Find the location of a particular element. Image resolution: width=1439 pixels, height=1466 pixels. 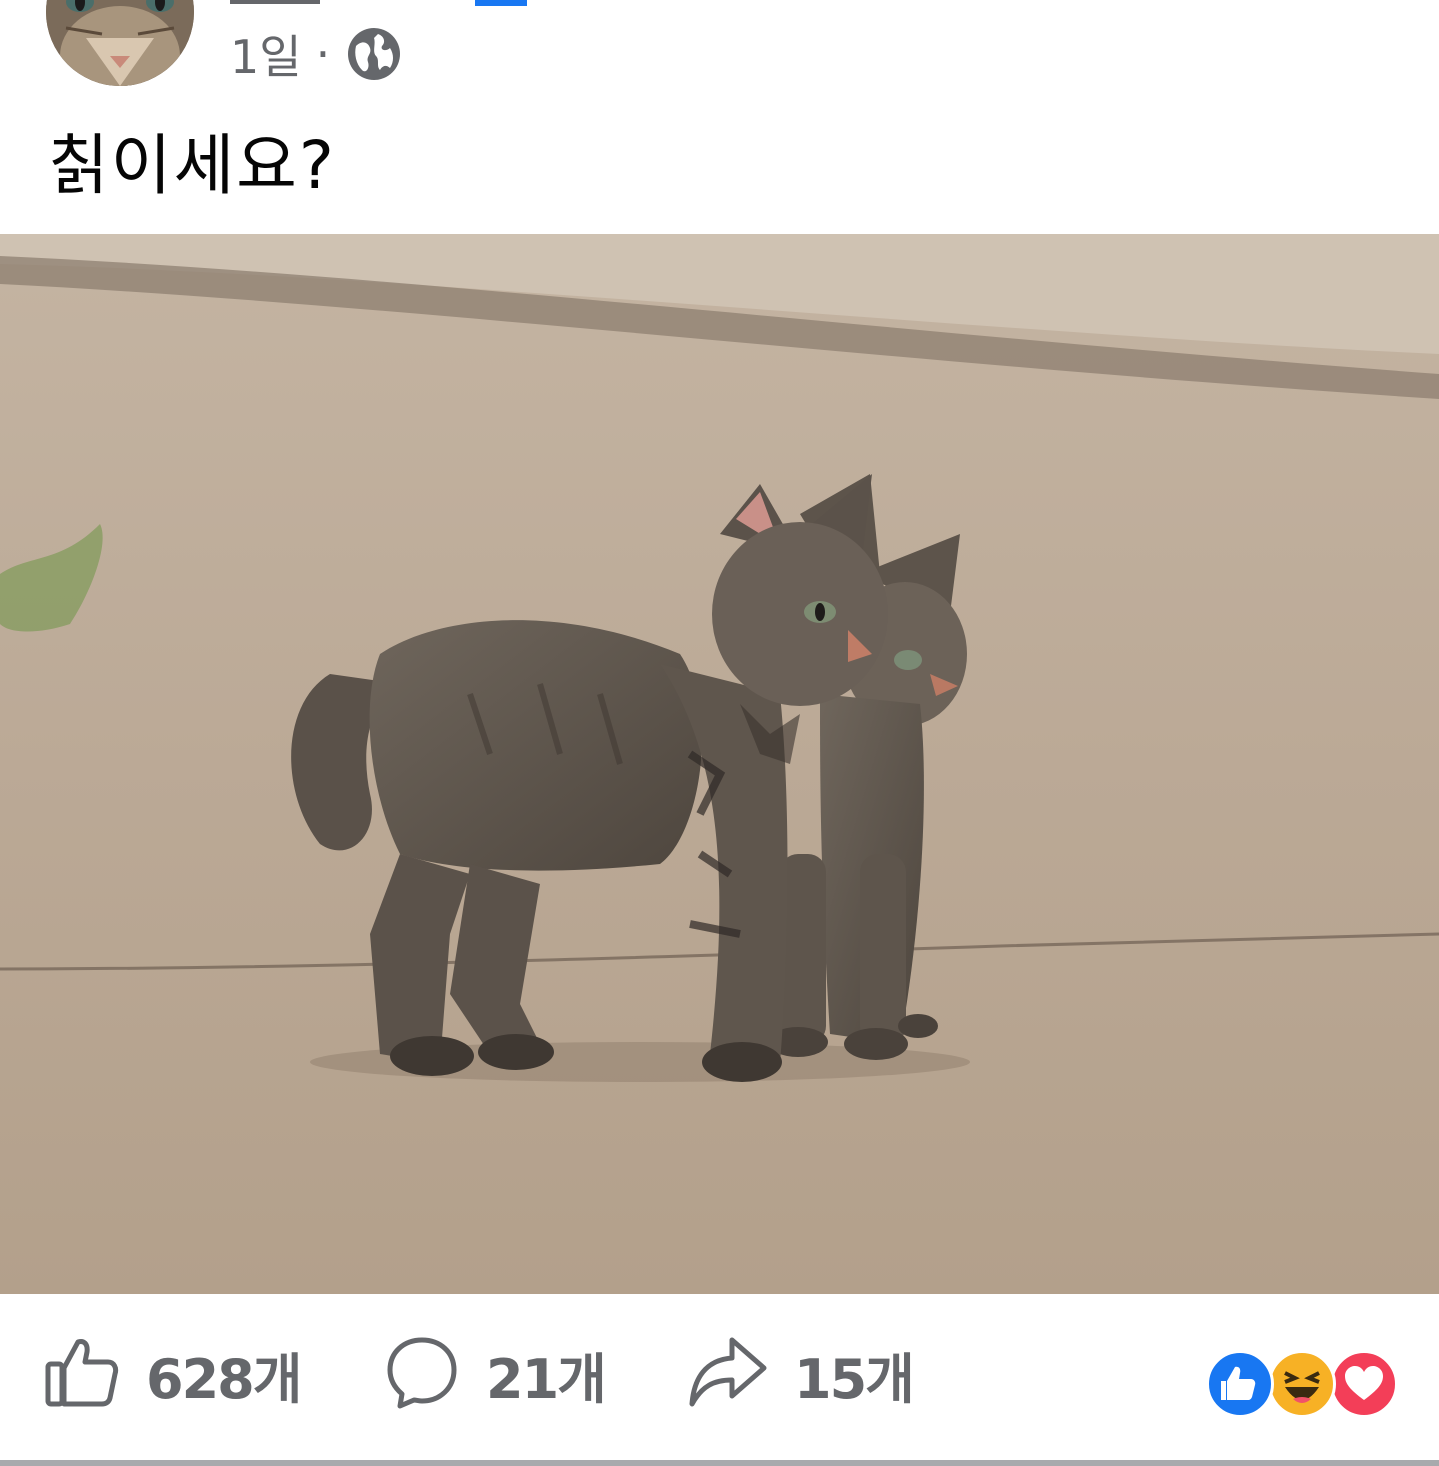

post-meta: 1일 · is located at coordinates (316, 54).